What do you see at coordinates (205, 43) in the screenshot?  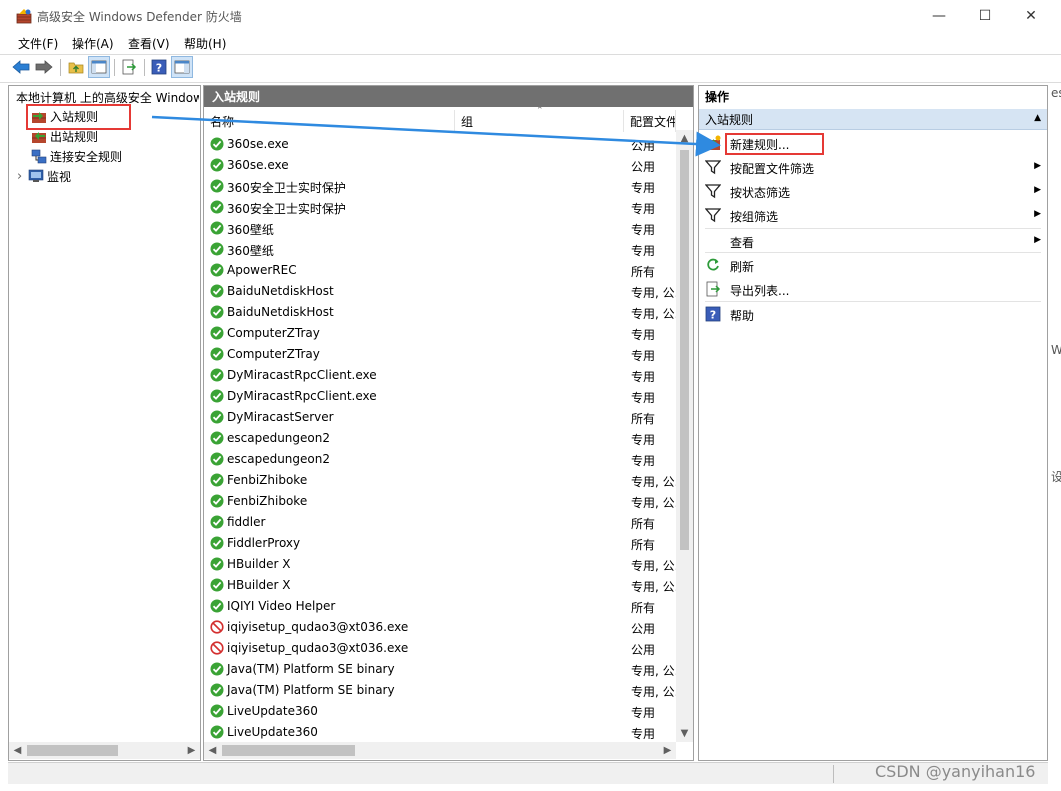 I see `menu-help: 帮助(H)` at bounding box center [205, 43].